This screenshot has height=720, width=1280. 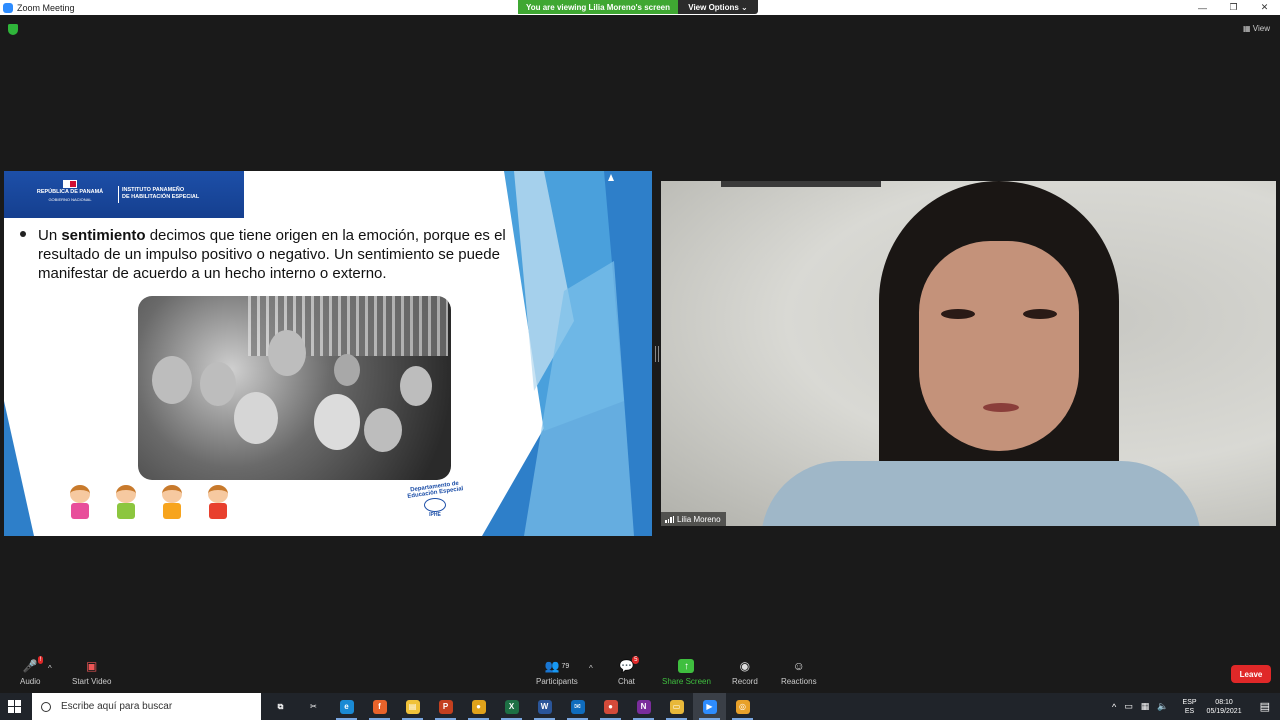 I want to click on audio-button: 🎤! Audio, so click(x=32, y=671).